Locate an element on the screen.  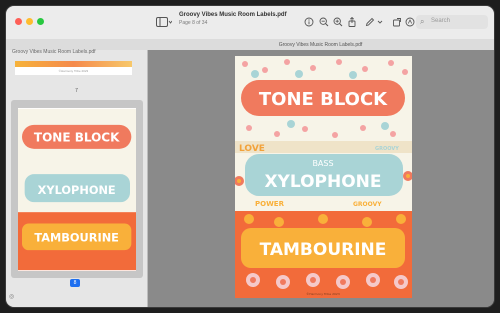
share-icon is located at coordinates (352, 22).